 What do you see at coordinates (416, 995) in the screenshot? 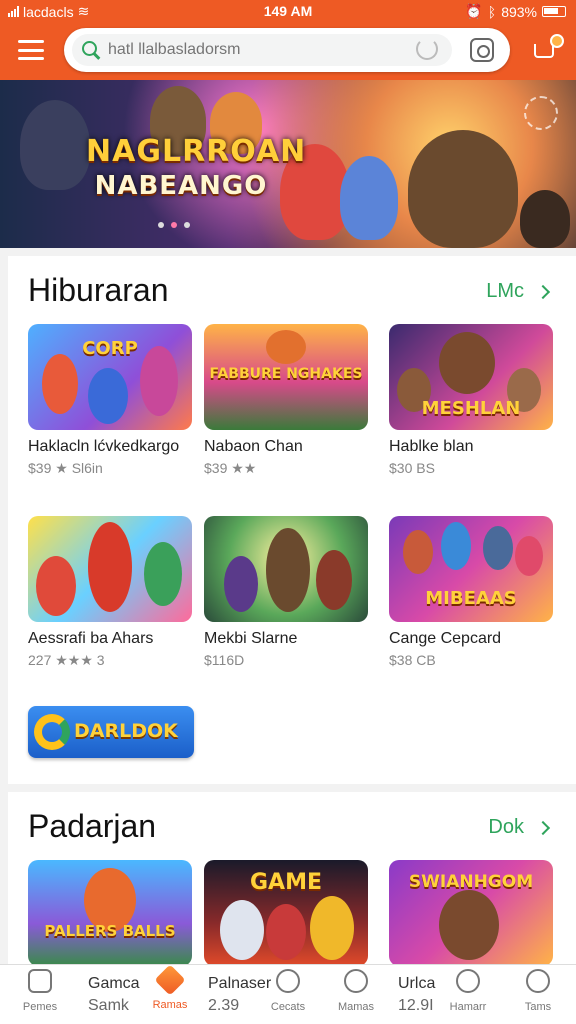
I see `nav-text-block: Urlca 12.9I` at bounding box center [416, 995].